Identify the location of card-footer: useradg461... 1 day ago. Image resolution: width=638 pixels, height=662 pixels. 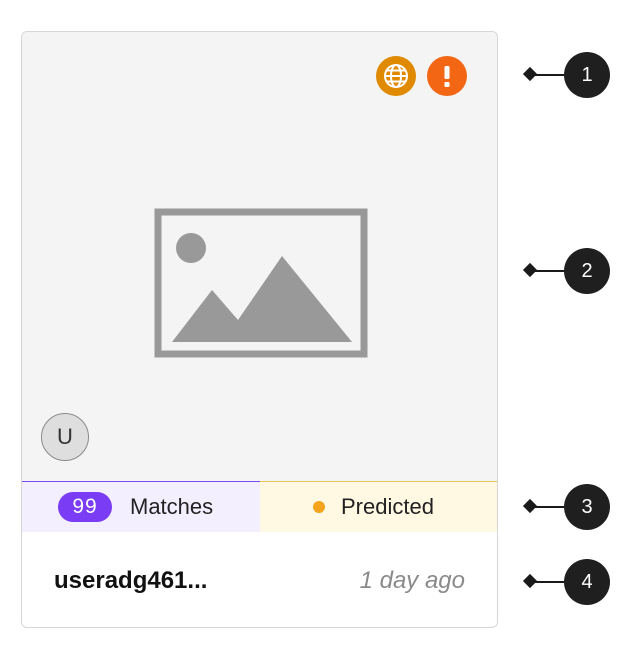
(259, 579).